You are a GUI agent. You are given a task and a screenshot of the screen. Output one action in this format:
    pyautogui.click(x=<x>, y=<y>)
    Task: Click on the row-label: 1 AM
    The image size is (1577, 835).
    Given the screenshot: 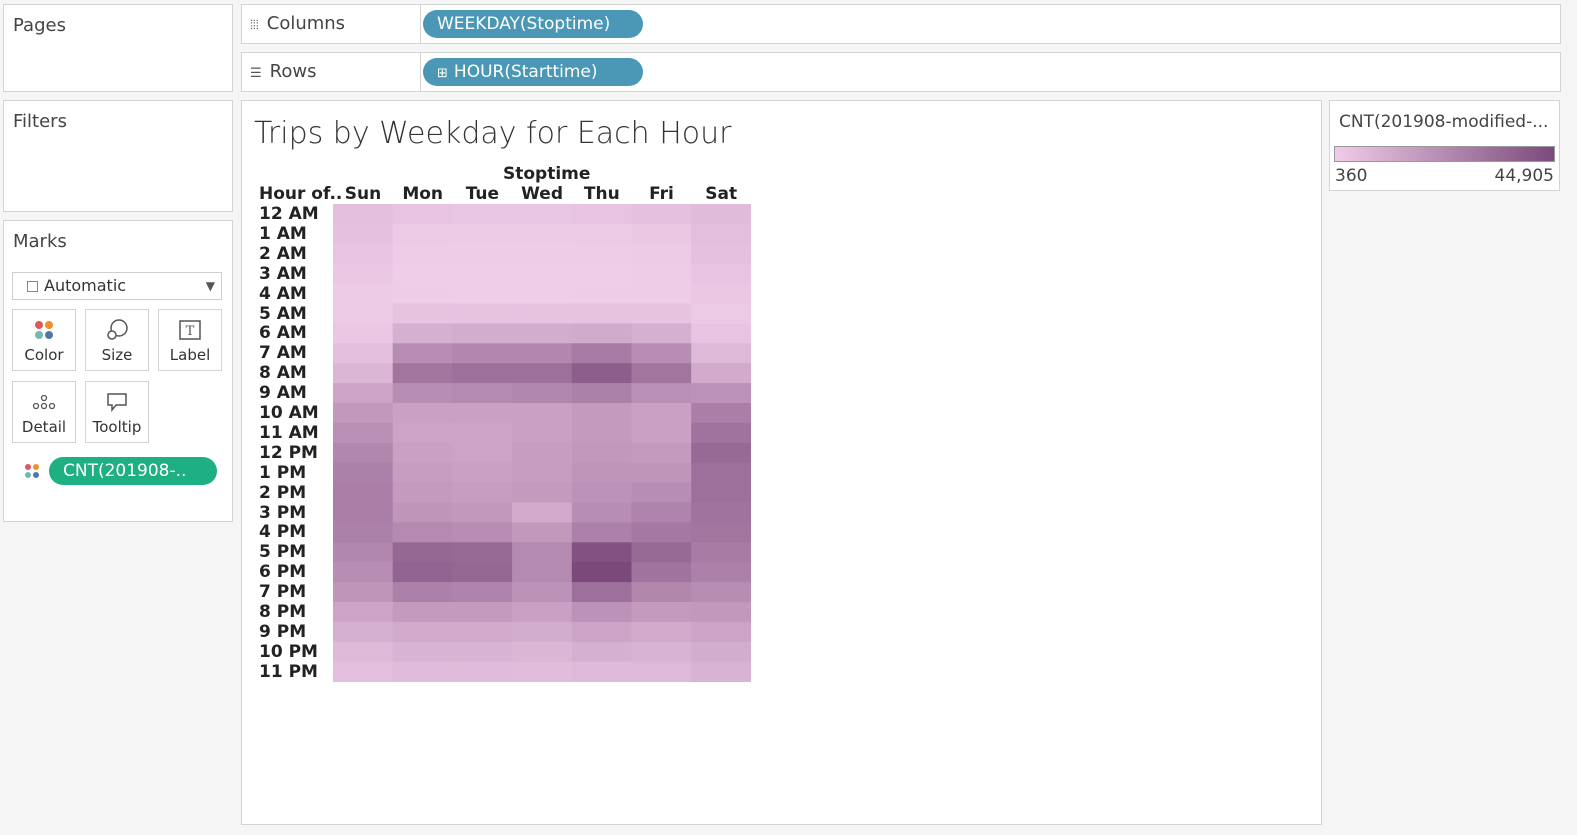 What is the action you would take?
    pyautogui.click(x=283, y=234)
    